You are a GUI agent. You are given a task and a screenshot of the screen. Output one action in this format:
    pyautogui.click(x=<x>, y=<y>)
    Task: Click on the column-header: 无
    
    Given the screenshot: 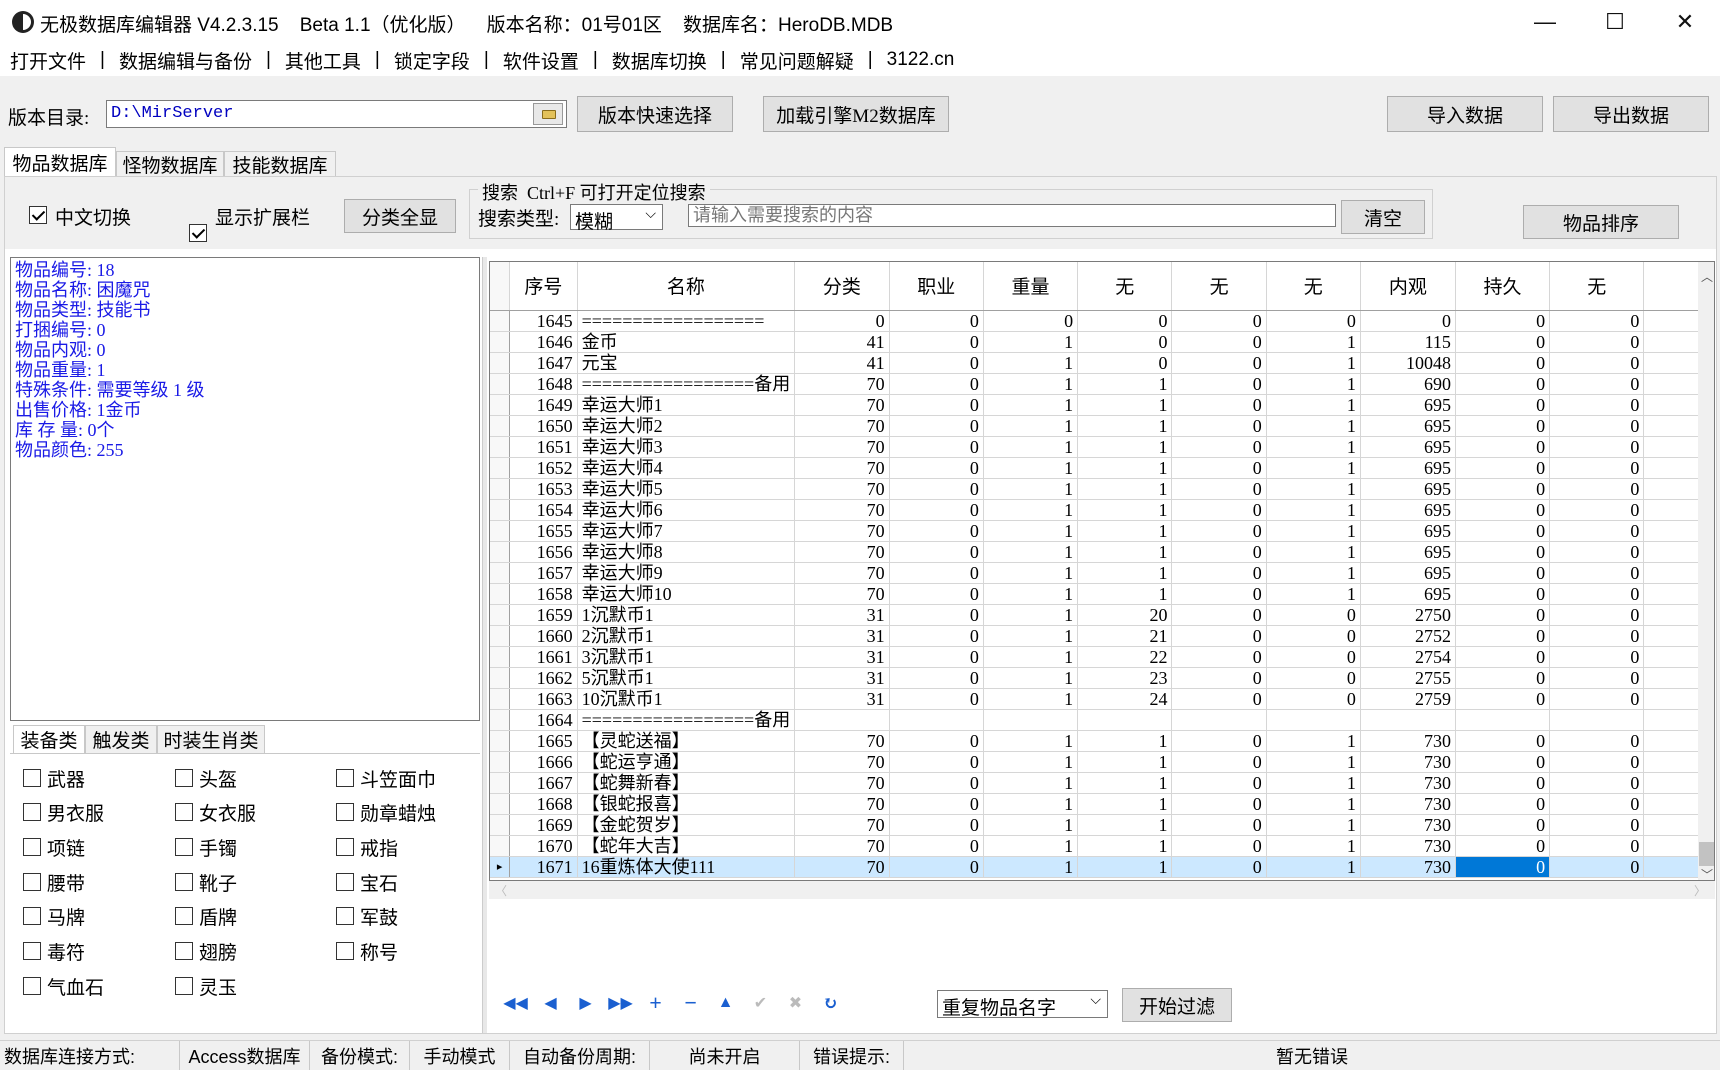 What is the action you would take?
    pyautogui.click(x=1125, y=286)
    